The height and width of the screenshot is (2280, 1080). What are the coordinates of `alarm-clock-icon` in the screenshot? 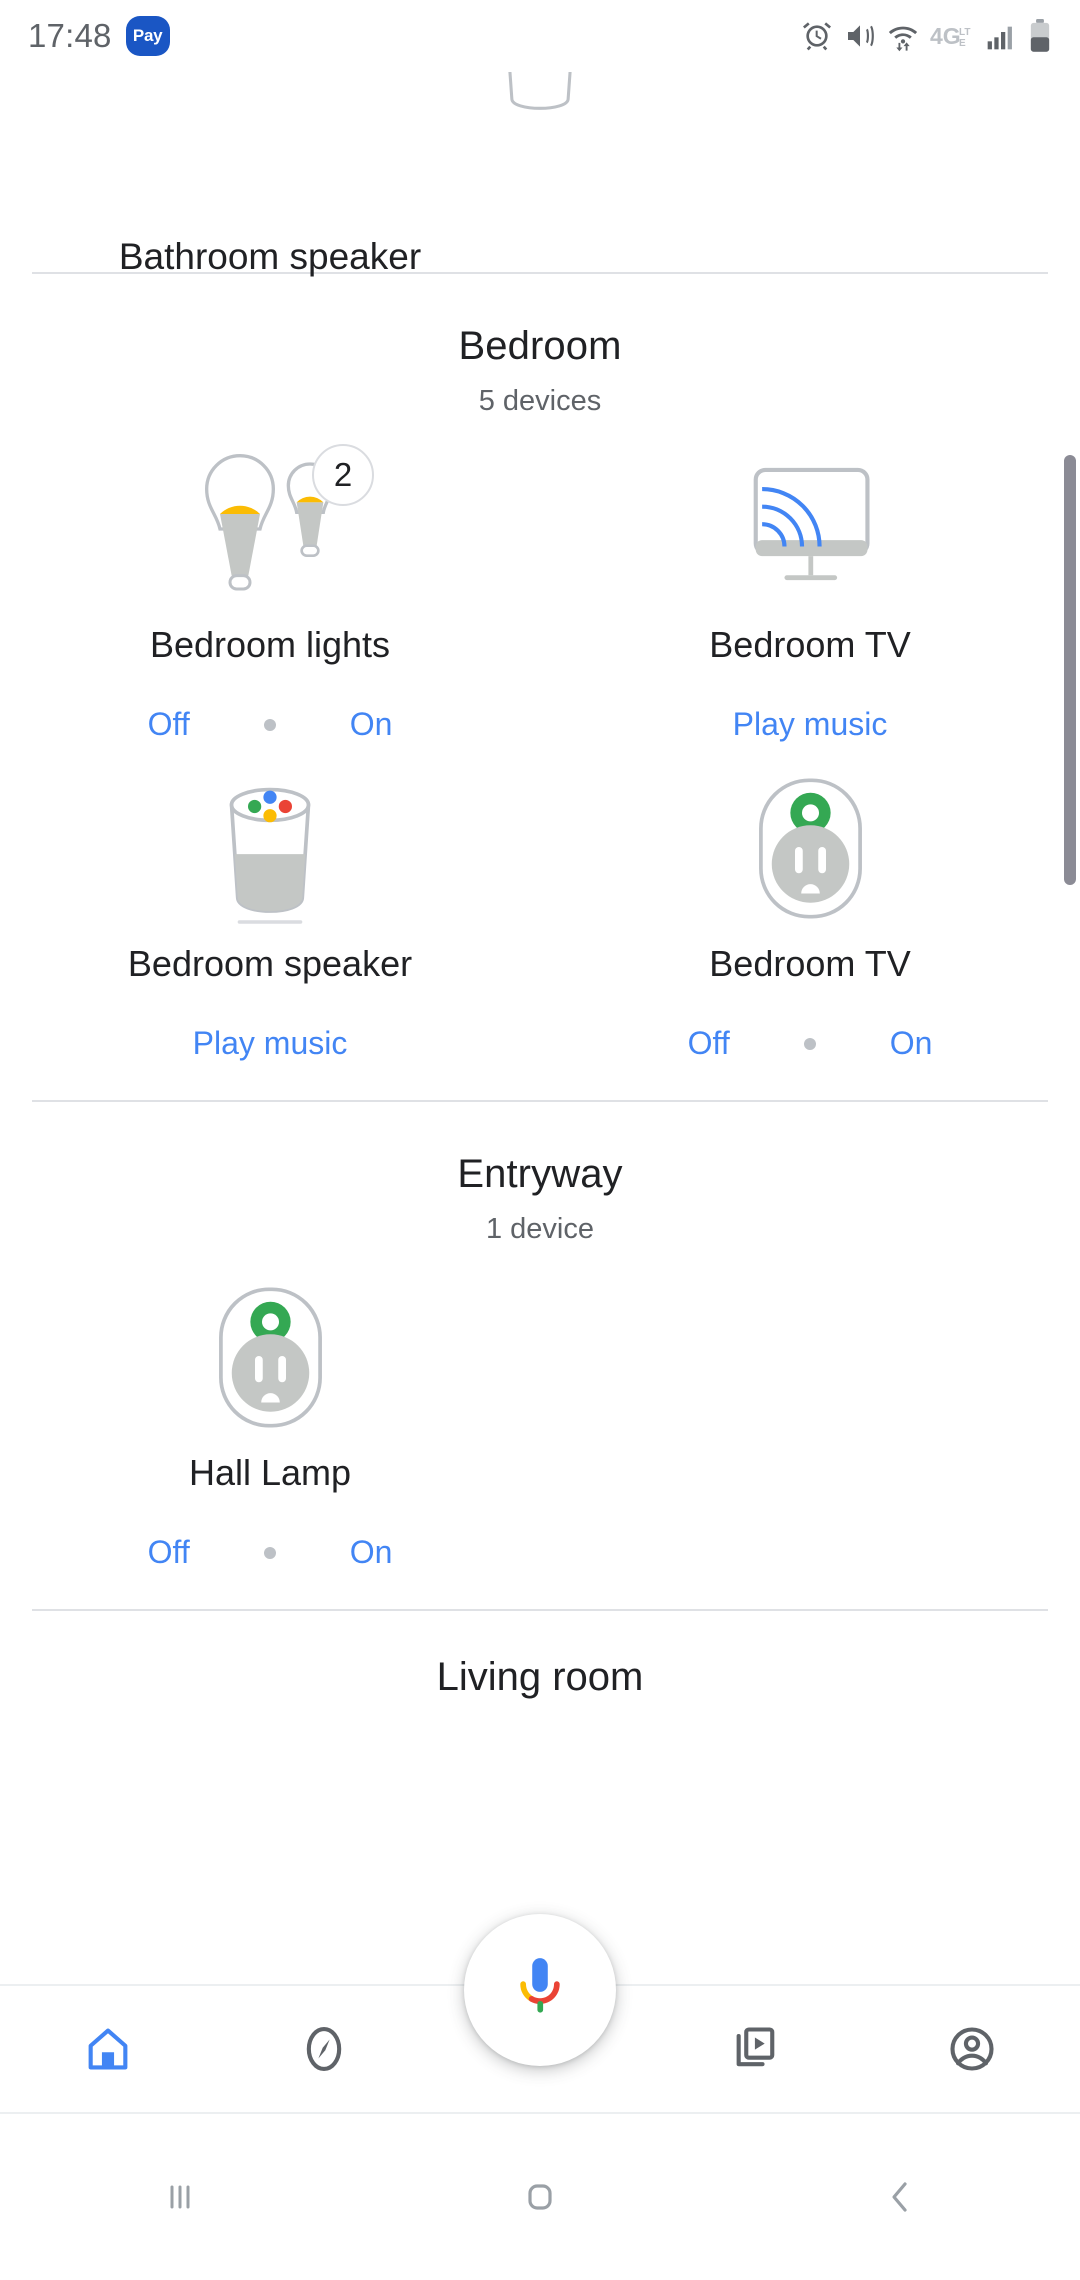 It's located at (817, 36).